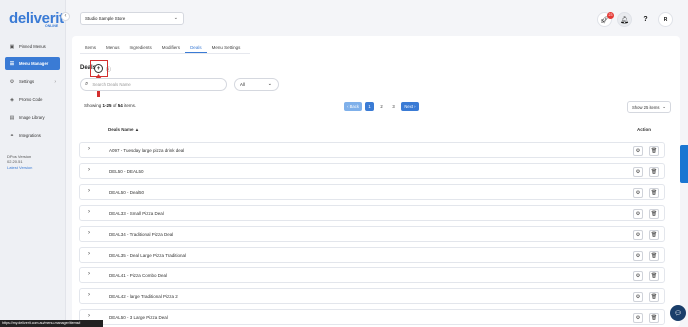 This screenshot has width=688, height=327. I want to click on tab-menus: Menus, so click(113, 48).